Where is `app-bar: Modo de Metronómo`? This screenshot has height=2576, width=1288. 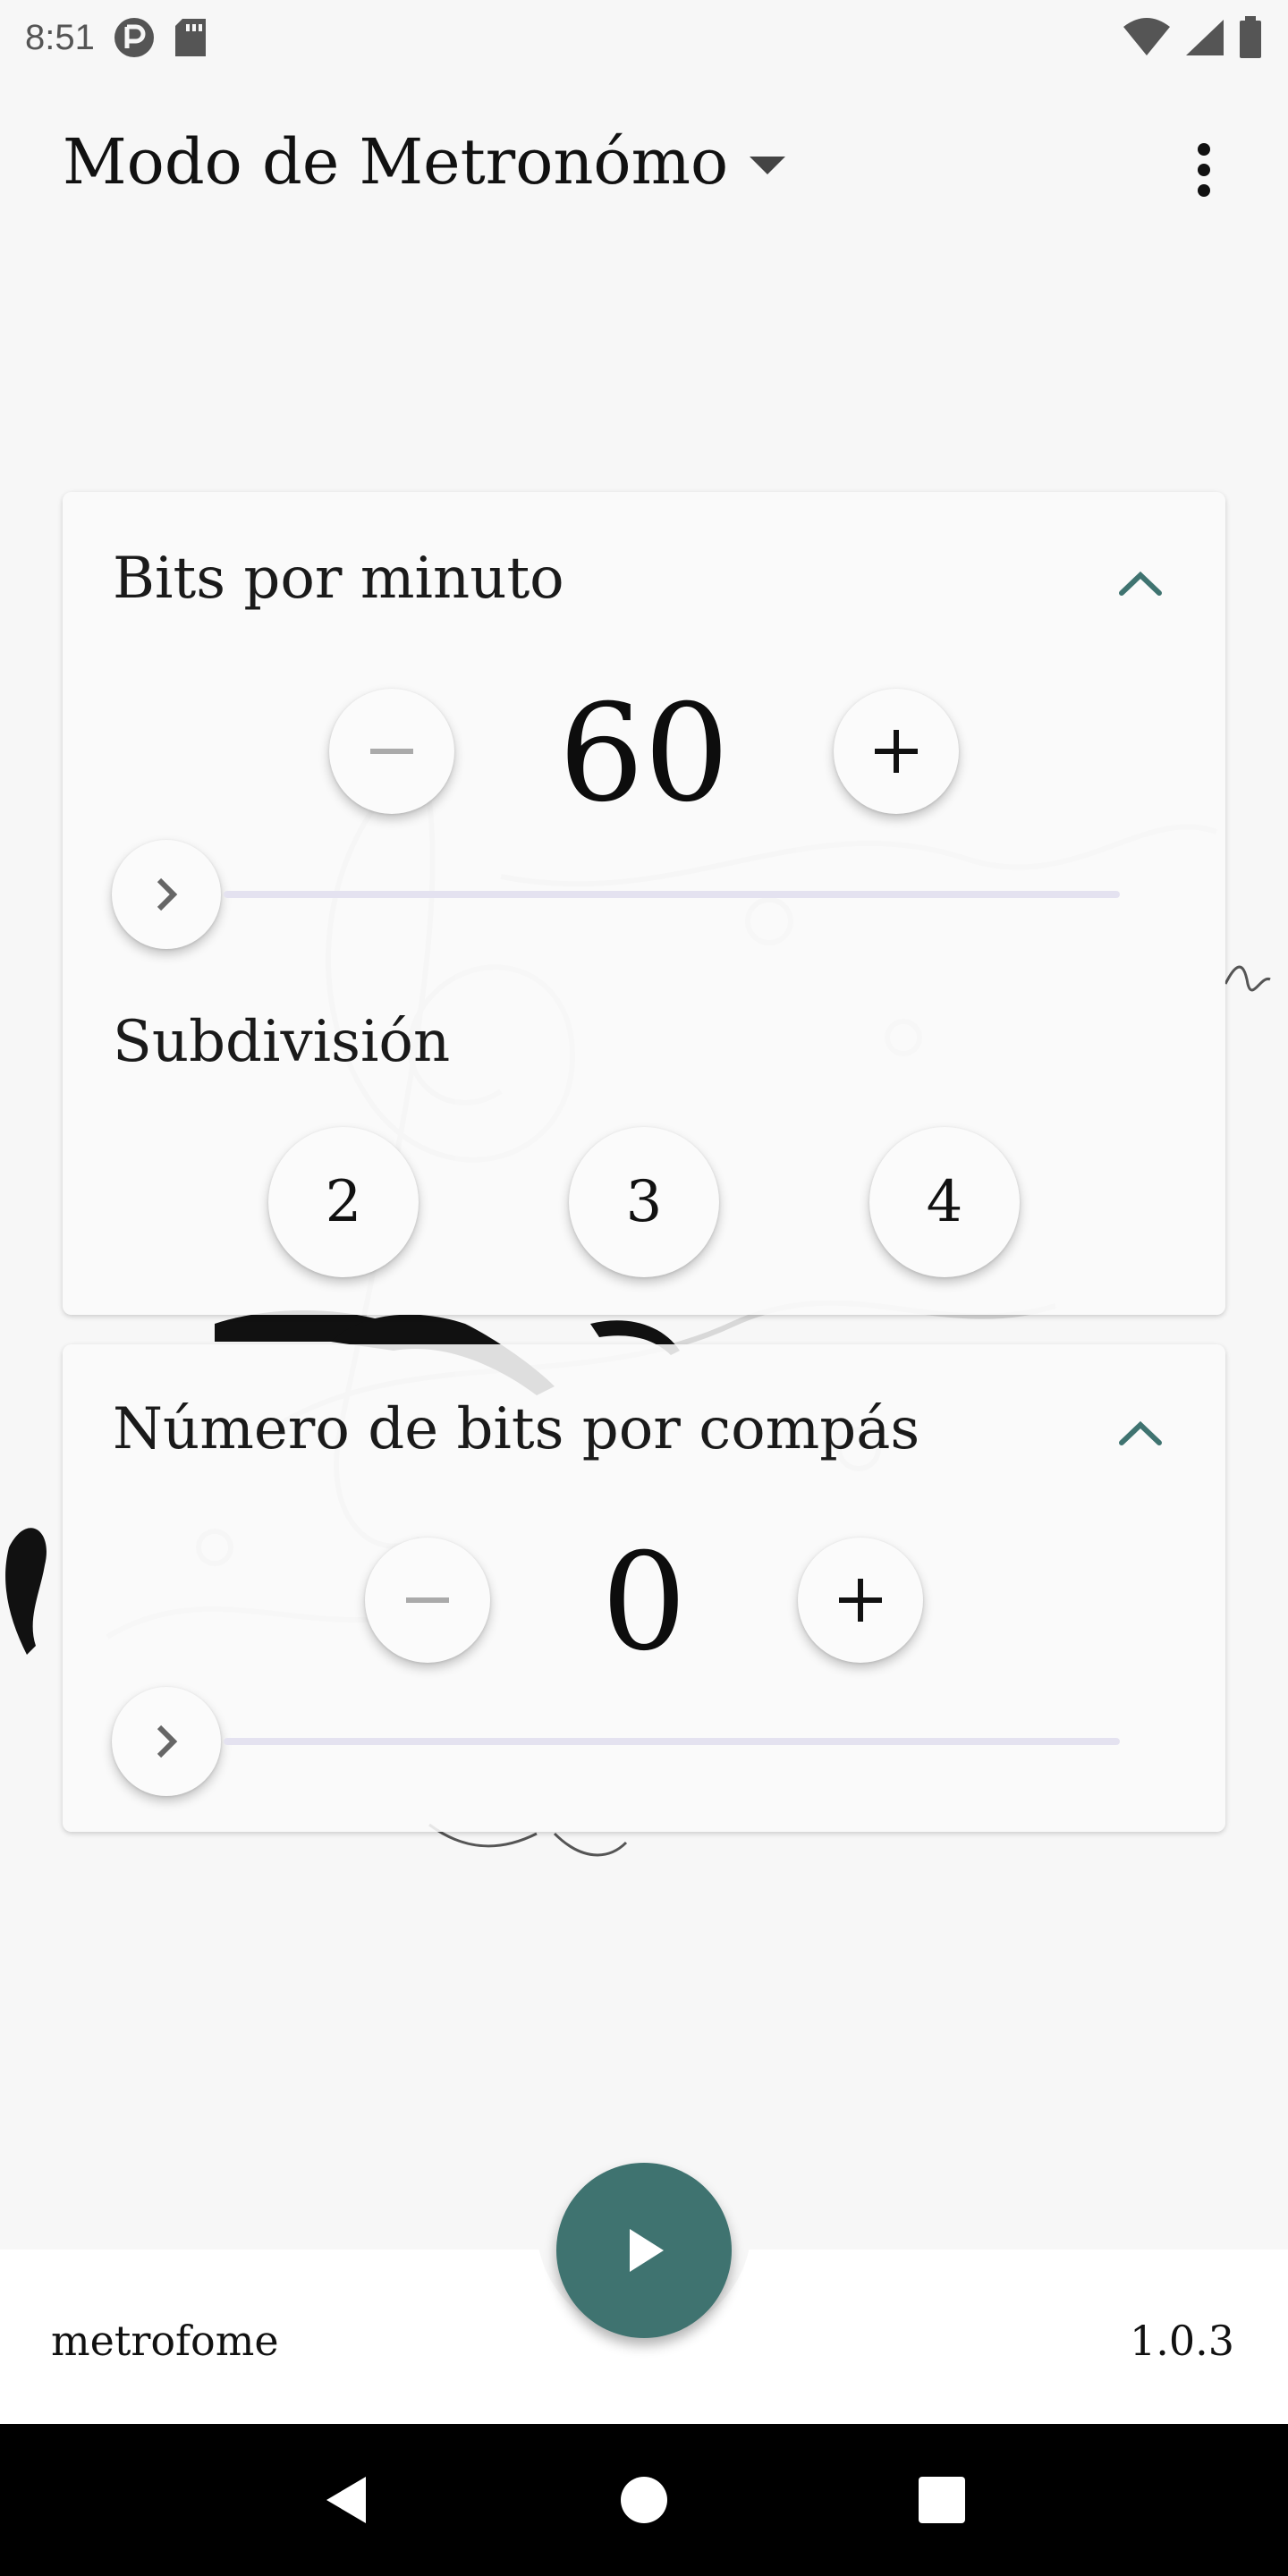 app-bar: Modo de Metronómo is located at coordinates (644, 161).